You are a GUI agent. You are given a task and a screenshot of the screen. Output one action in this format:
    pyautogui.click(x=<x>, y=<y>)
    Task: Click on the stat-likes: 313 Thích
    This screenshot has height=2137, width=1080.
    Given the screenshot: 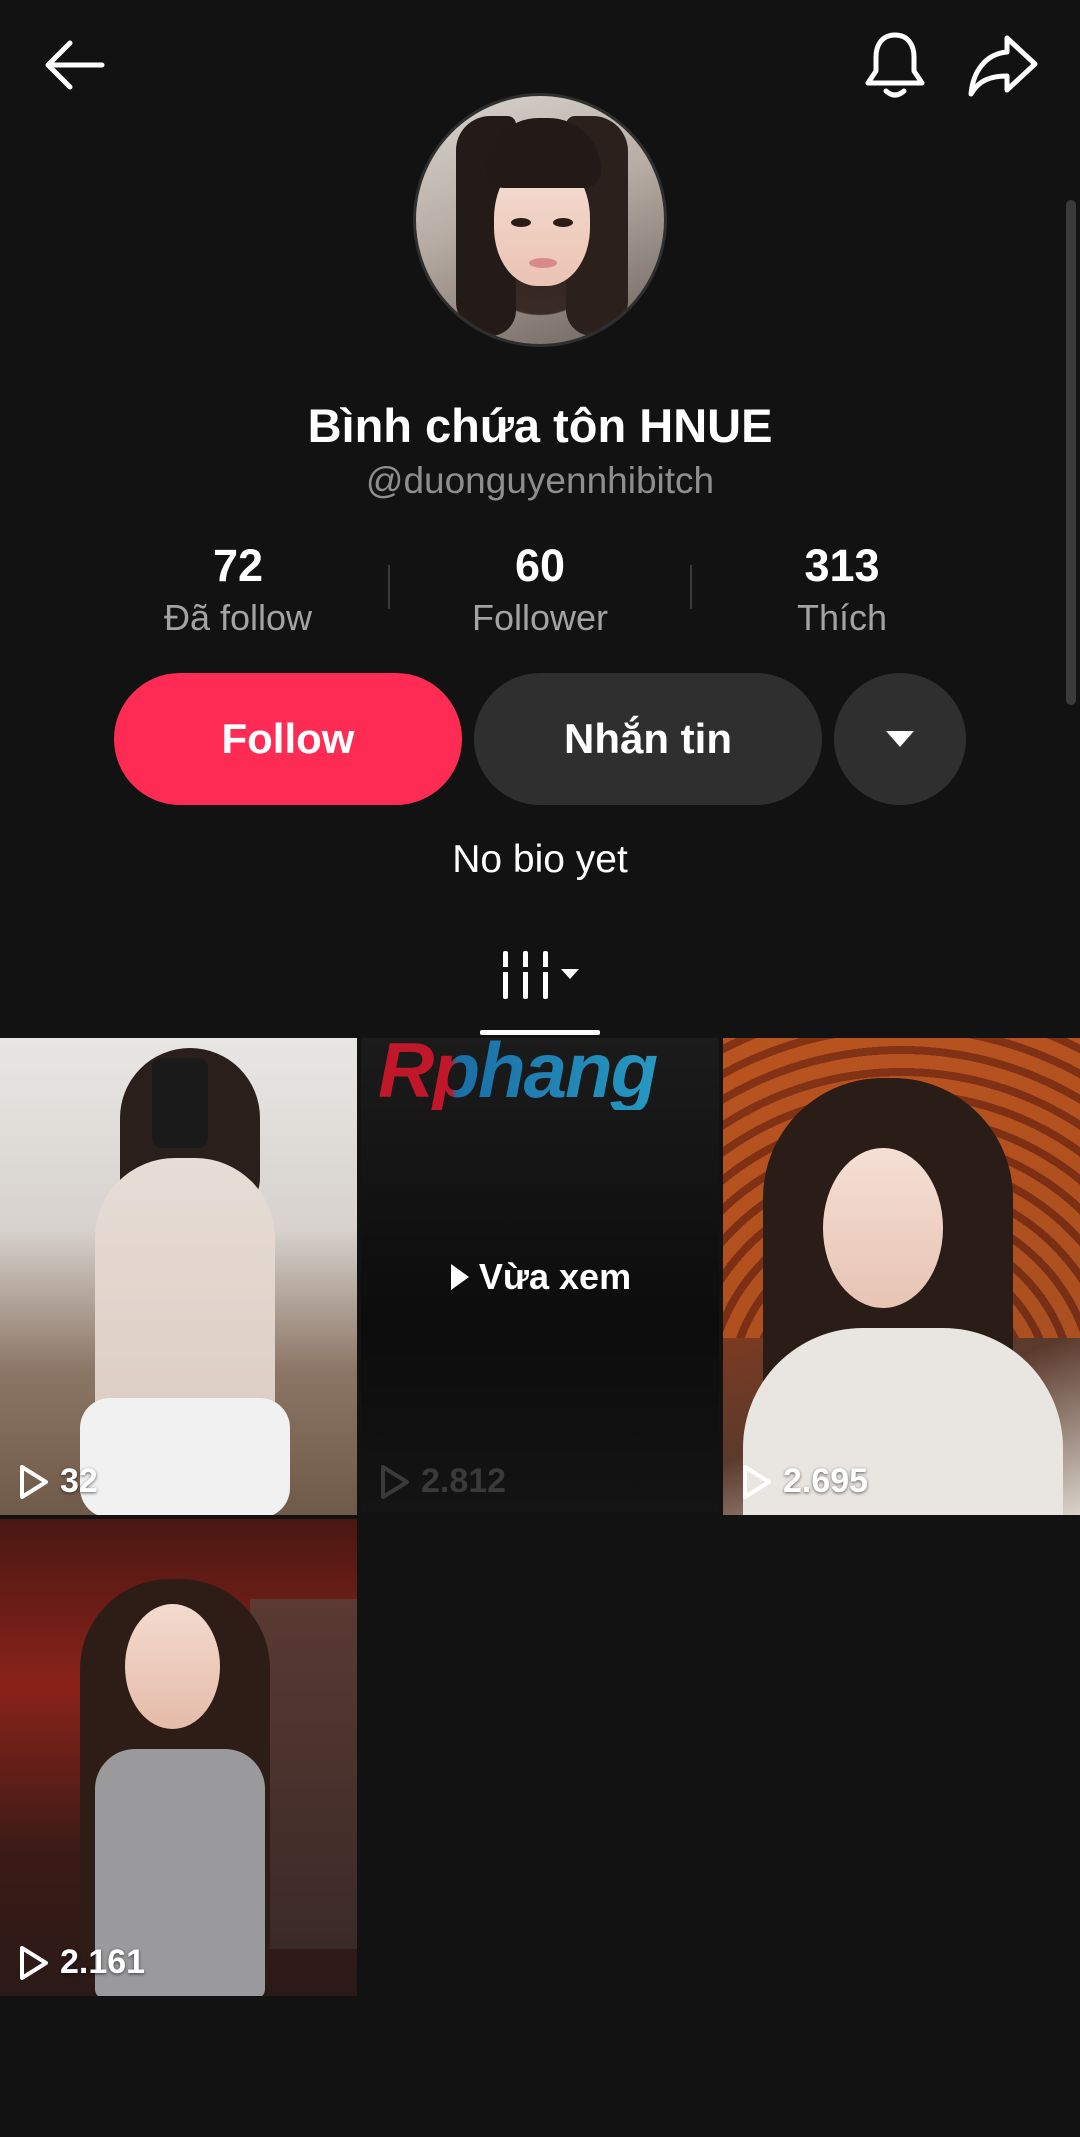 What is the action you would take?
    pyautogui.click(x=842, y=590)
    